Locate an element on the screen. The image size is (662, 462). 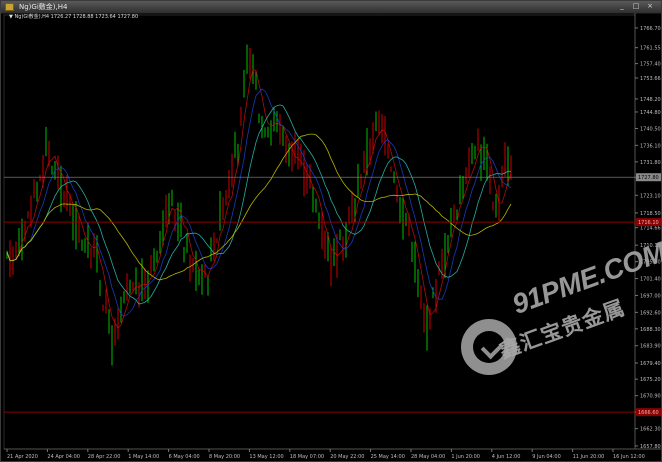
time-axis-label: 11 Jun 20:00 is located at coordinates (589, 457).